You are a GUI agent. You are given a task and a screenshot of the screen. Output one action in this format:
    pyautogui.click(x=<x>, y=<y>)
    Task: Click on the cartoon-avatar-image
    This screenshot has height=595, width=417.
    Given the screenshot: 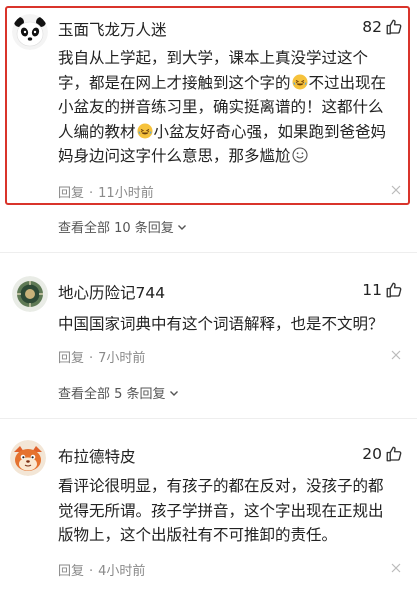 What is the action you would take?
    pyautogui.click(x=28, y=458)
    